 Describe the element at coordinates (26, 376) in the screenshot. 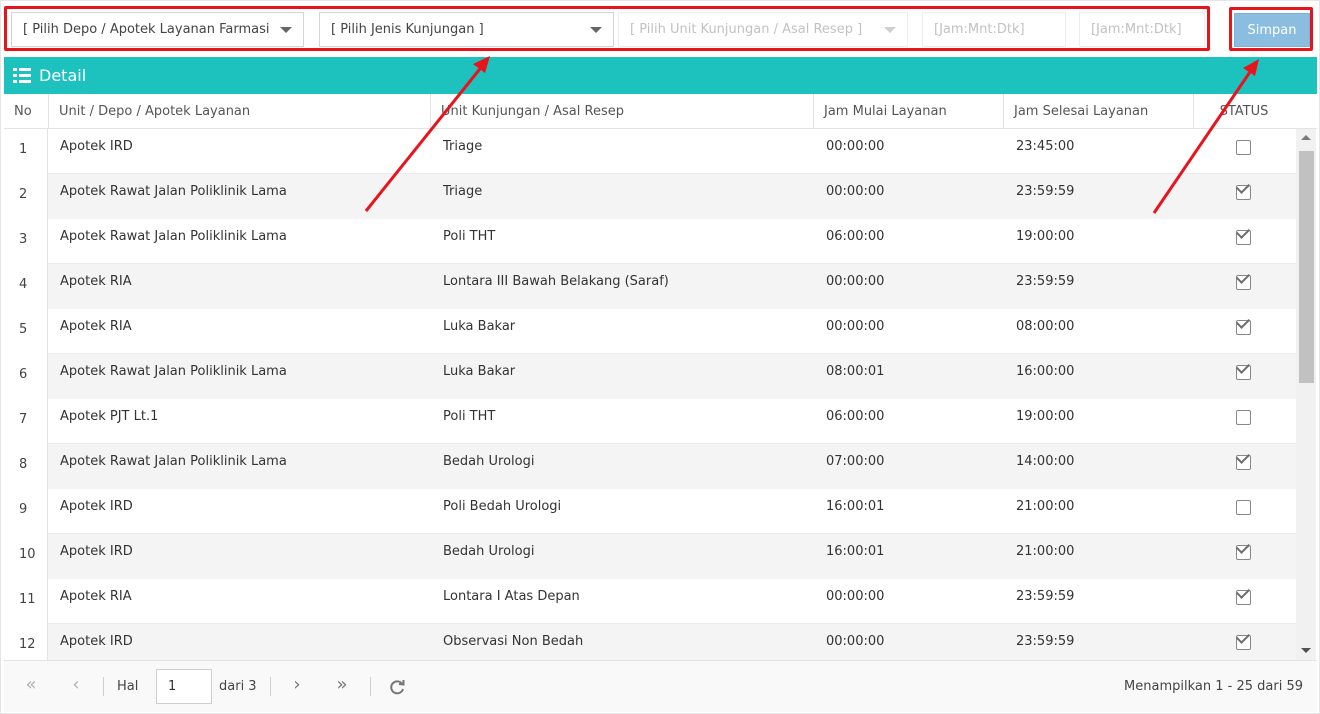

I see `row-number: 6` at that location.